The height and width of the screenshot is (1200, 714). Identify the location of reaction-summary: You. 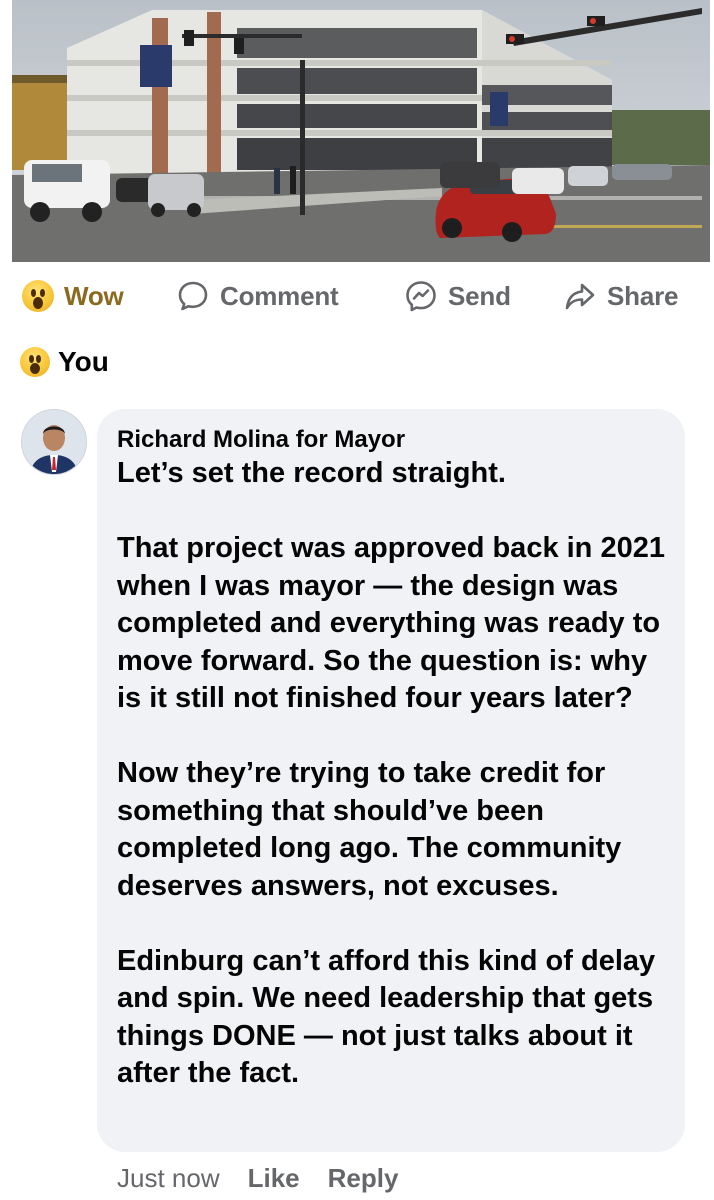
(64, 362).